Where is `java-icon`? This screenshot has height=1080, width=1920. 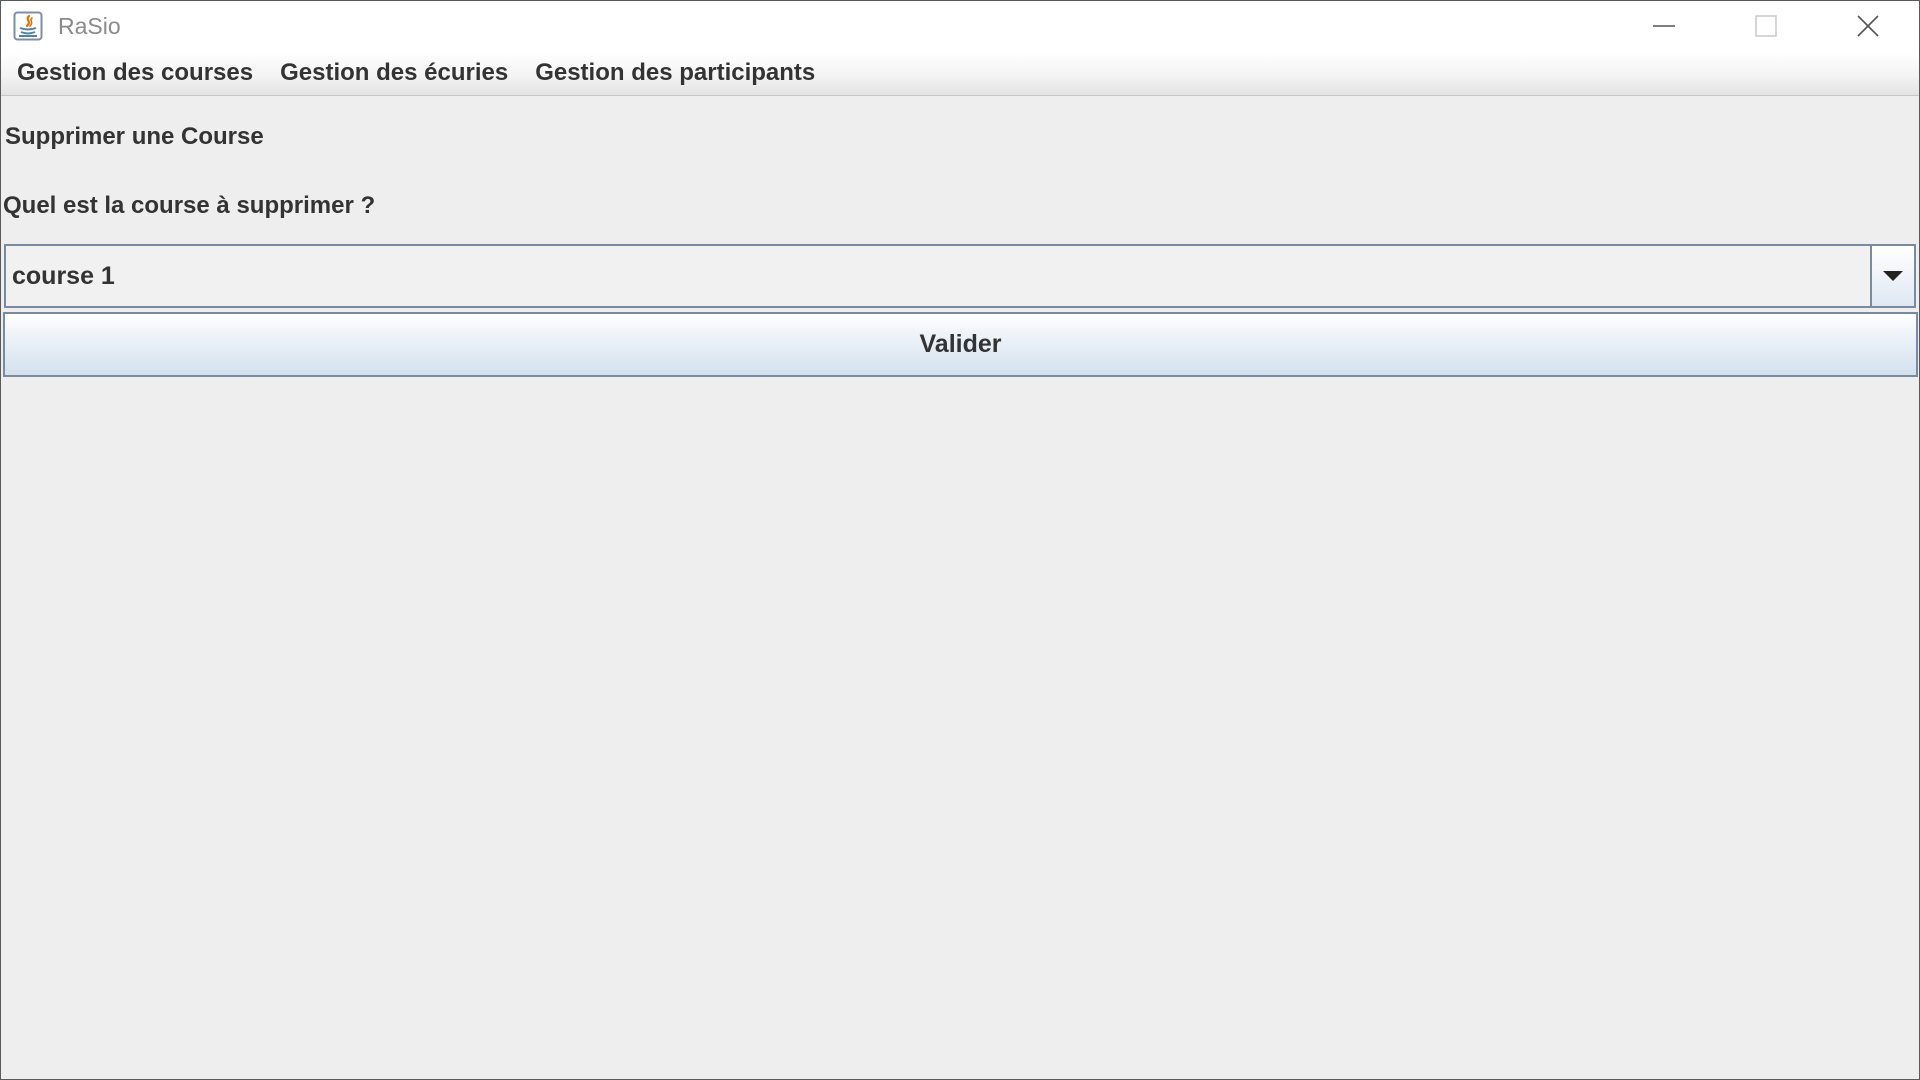 java-icon is located at coordinates (28, 26).